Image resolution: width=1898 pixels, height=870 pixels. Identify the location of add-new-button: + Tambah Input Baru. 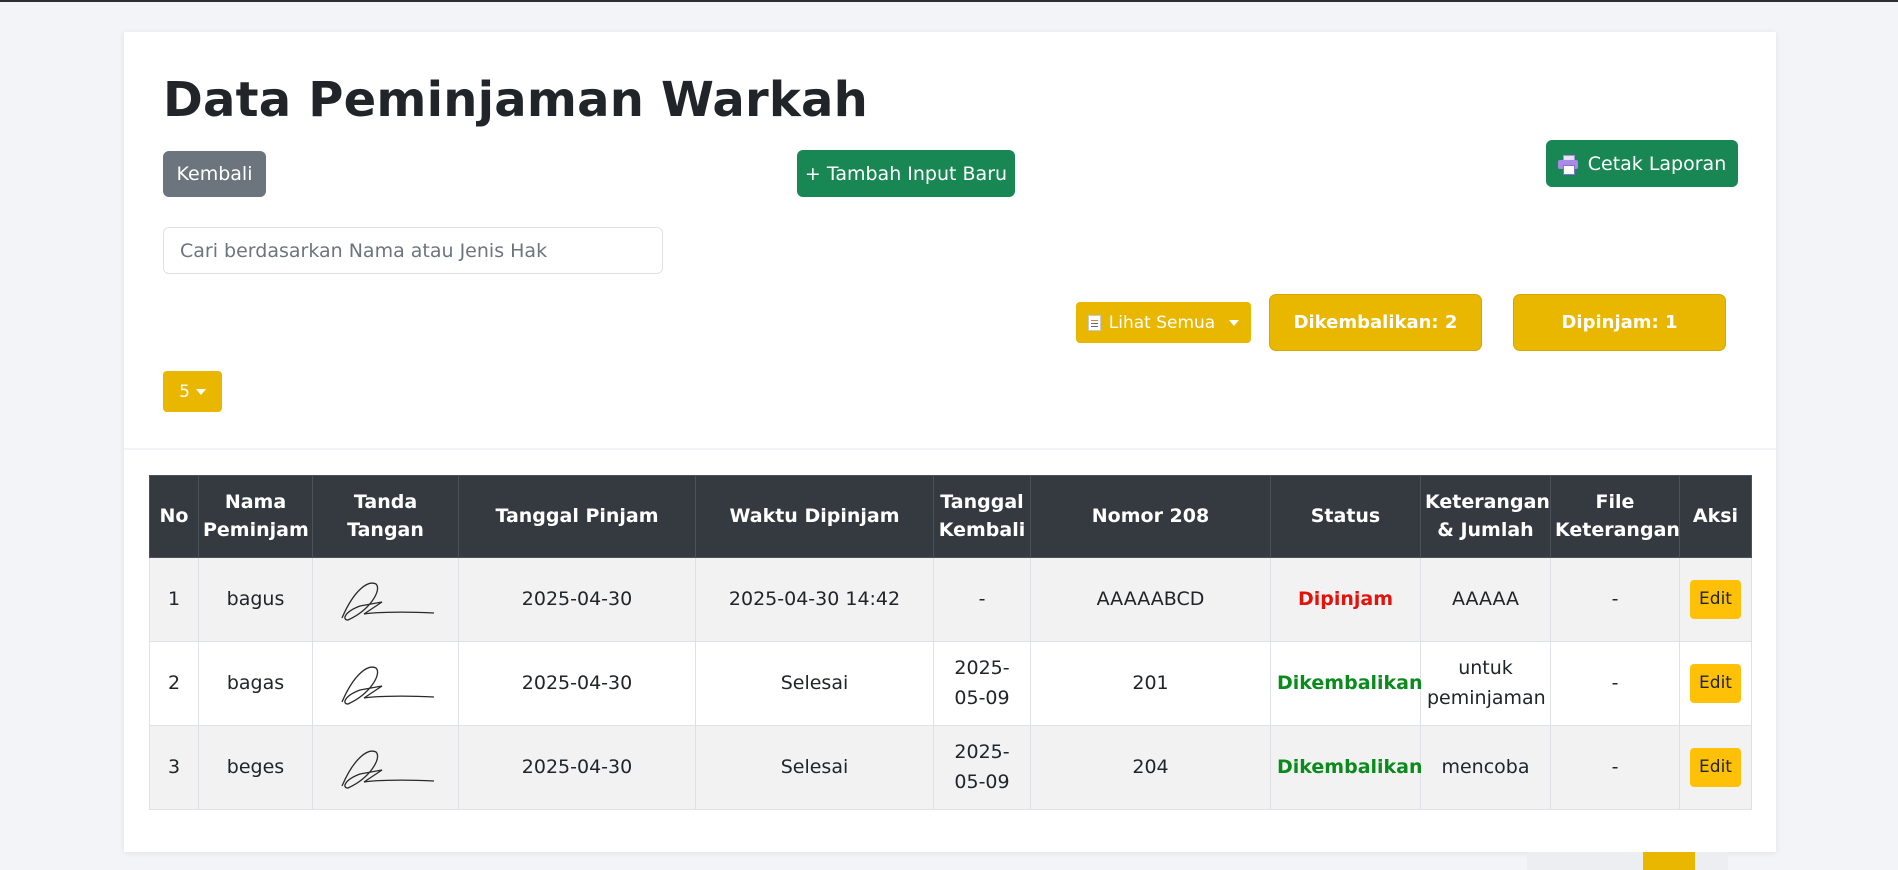
(906, 173).